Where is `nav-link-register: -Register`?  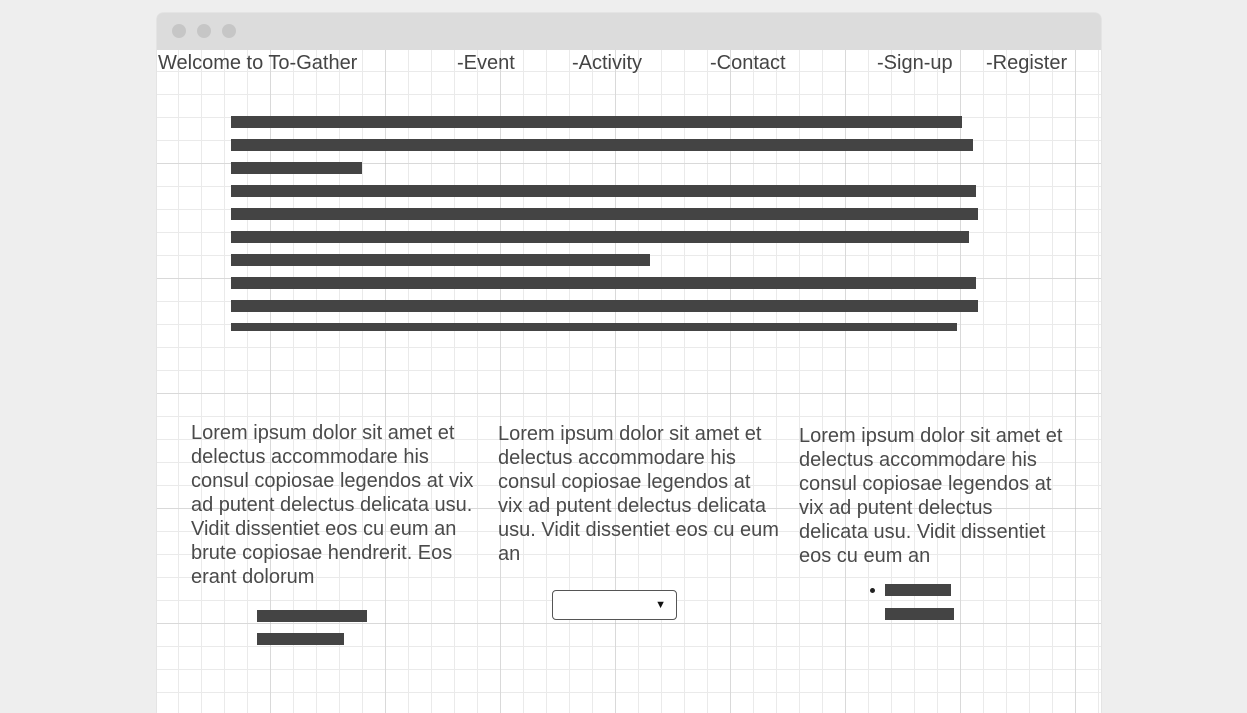
nav-link-register: -Register is located at coordinates (1026, 63).